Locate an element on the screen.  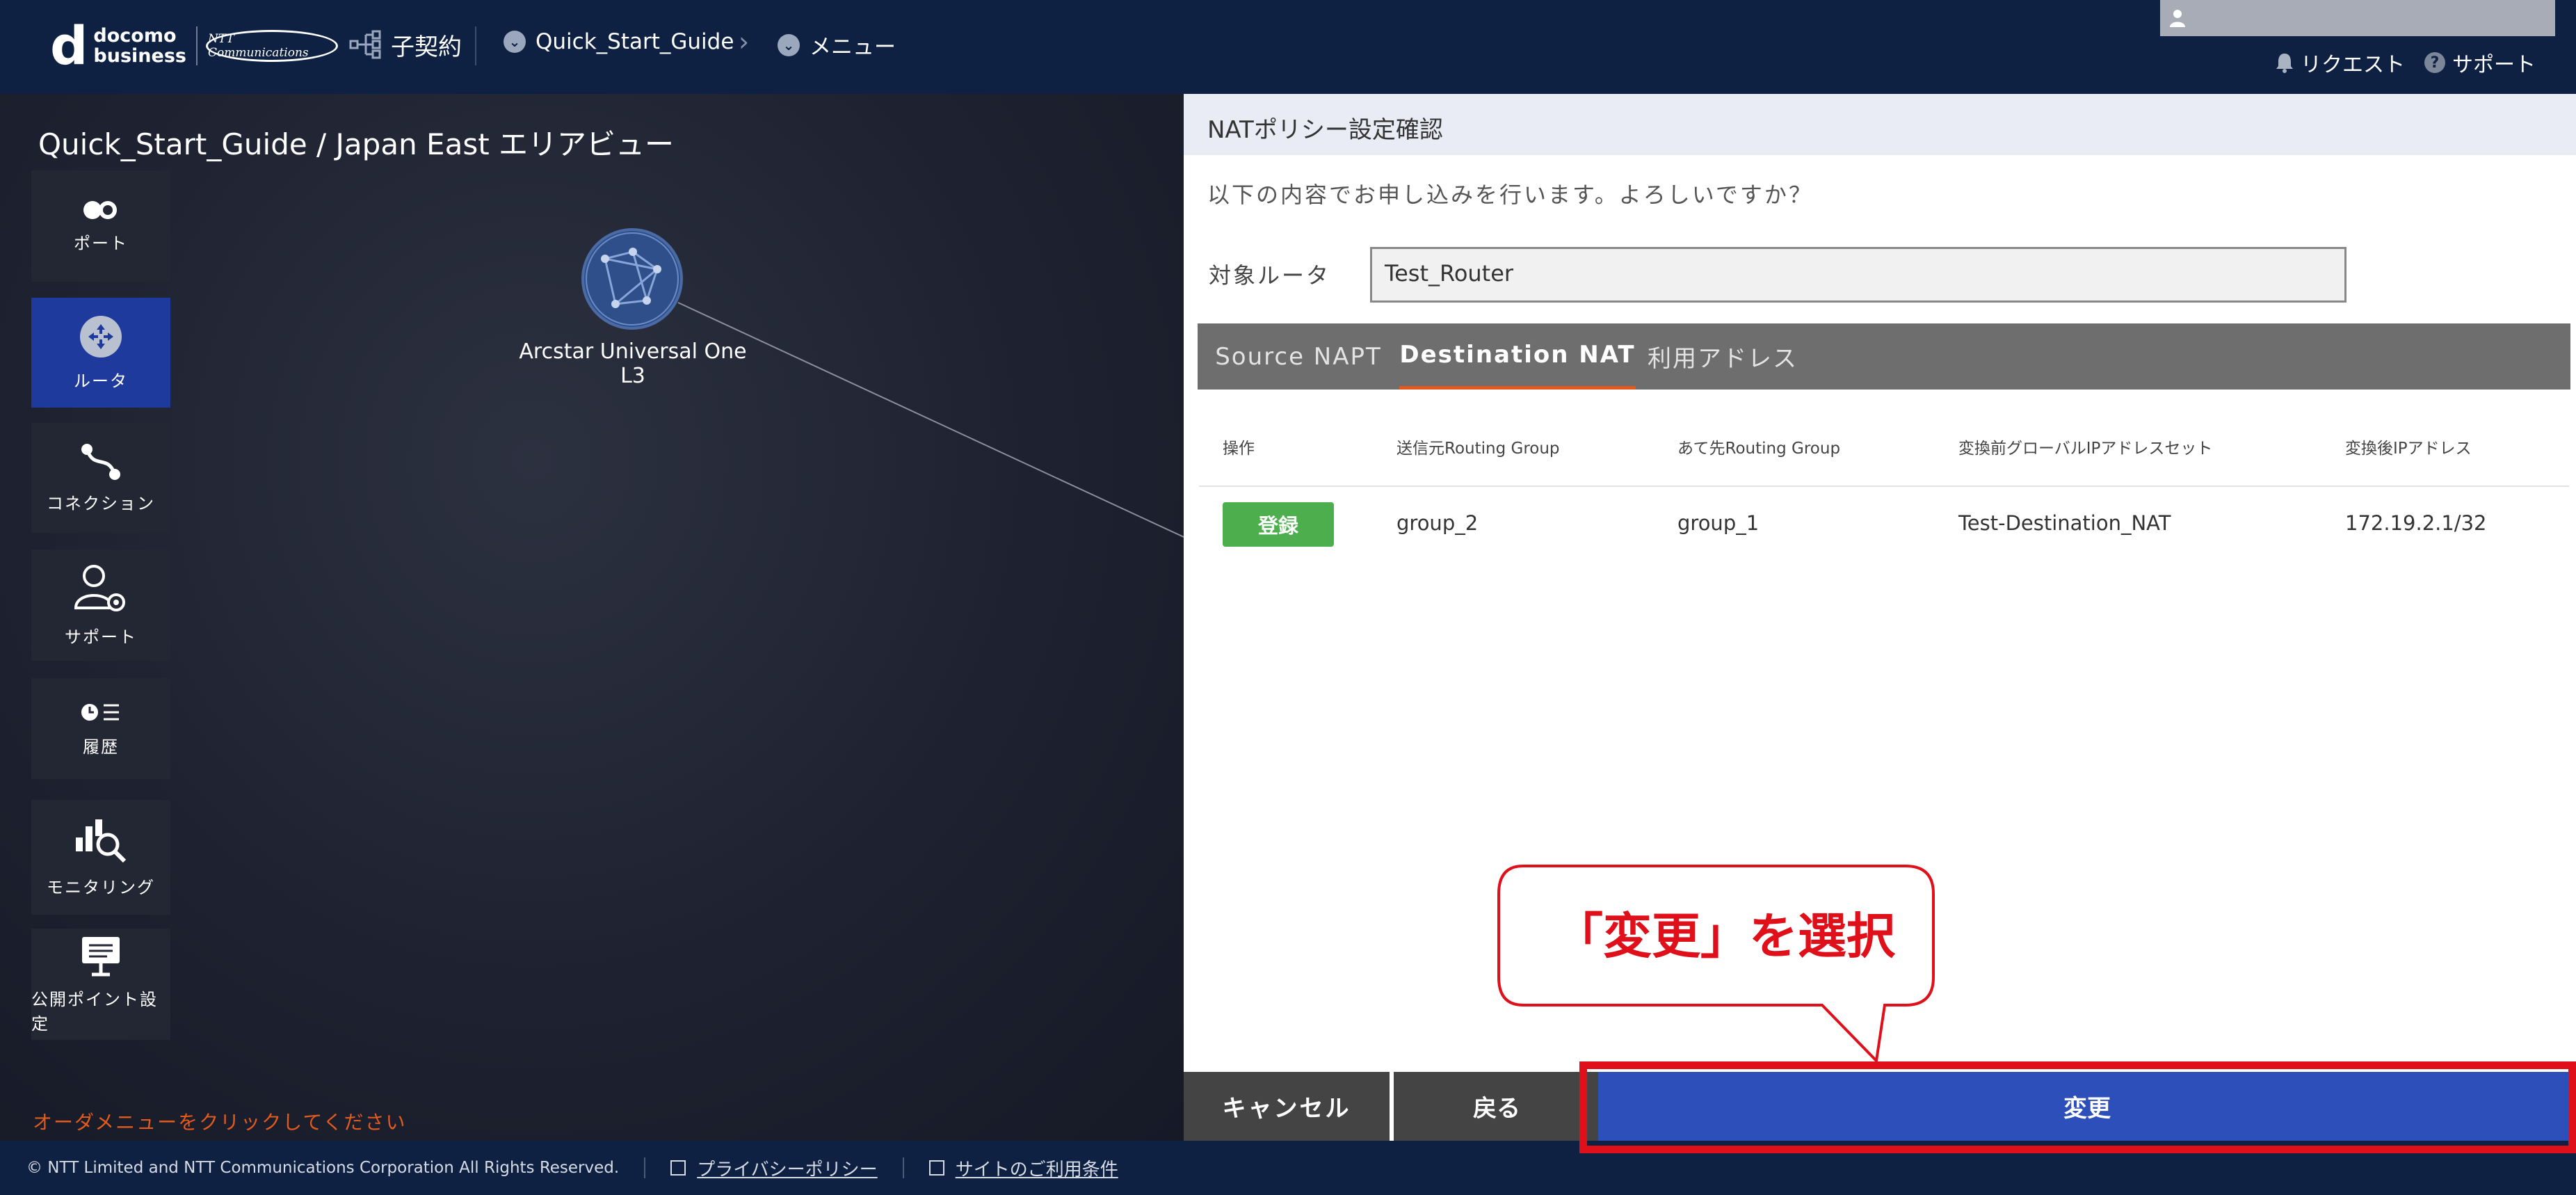
terms-link: サイトのご利用条件 is located at coordinates (1023, 1168).